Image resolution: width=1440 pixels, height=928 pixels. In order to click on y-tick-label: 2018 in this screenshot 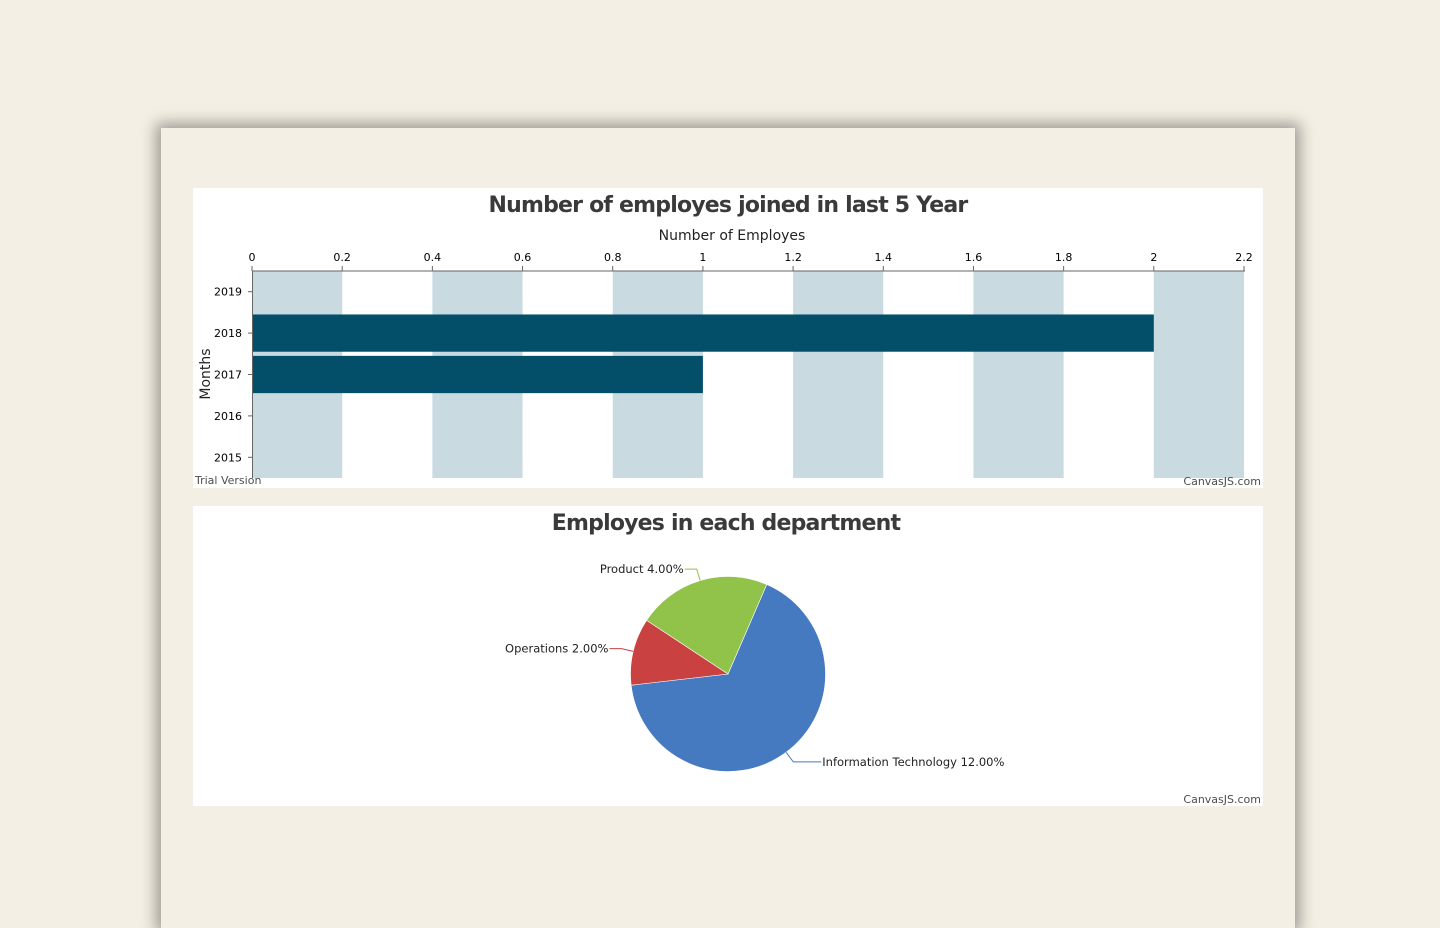, I will do `click(228, 333)`.